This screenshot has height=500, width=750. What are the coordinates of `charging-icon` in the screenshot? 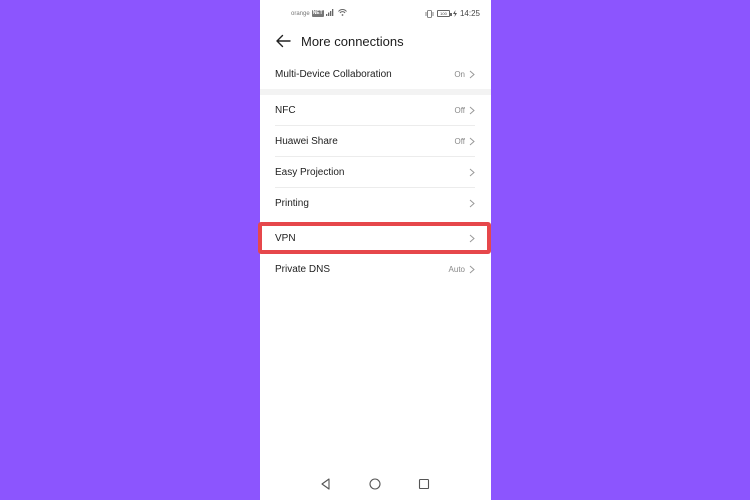 It's located at (454, 13).